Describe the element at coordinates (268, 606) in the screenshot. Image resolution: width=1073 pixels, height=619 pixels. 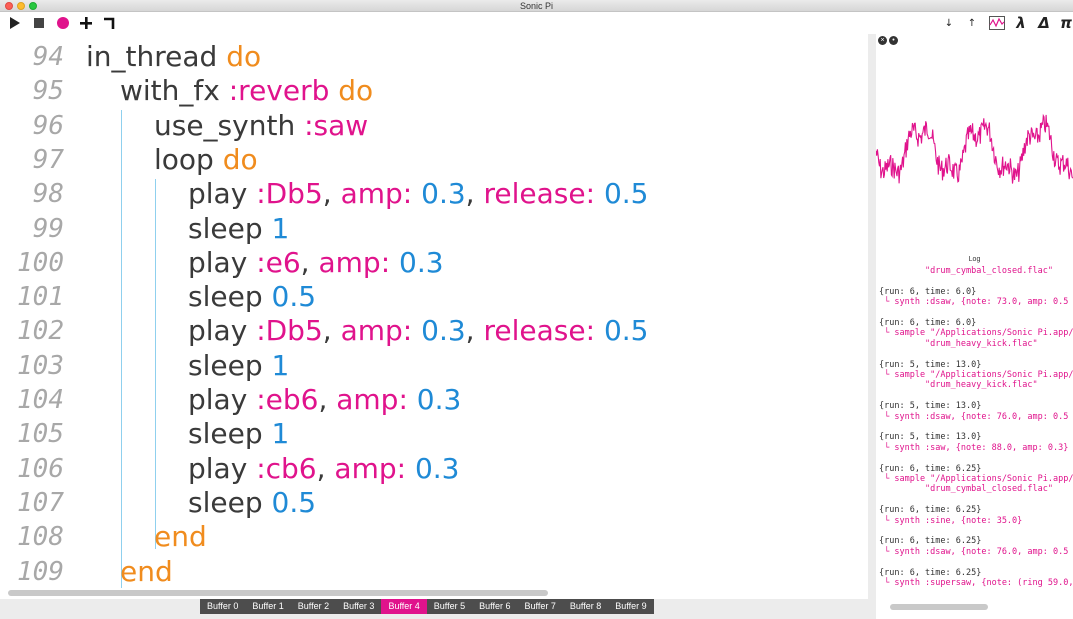
I see `tab-buffer-1: Buffer 1` at that location.